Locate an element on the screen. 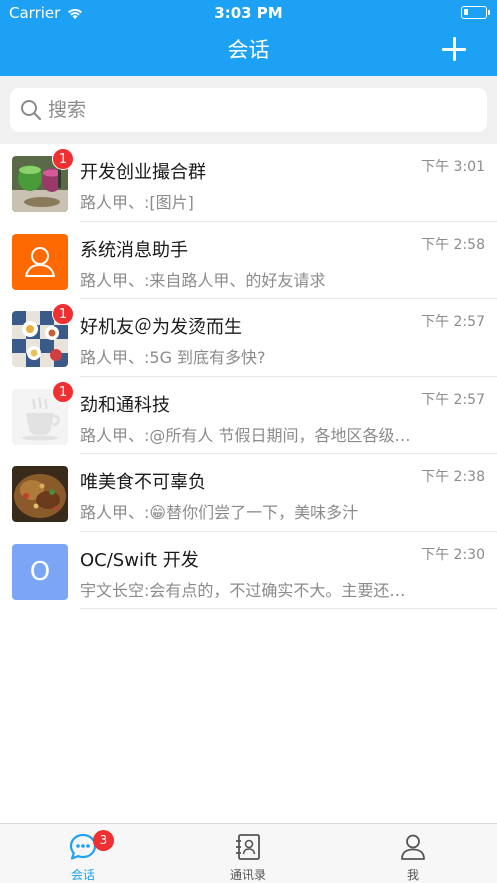 The image size is (497, 883). conversation-preview: 路人甲、:😁替你们尝了一下，美味多汁 is located at coordinates (219, 512).